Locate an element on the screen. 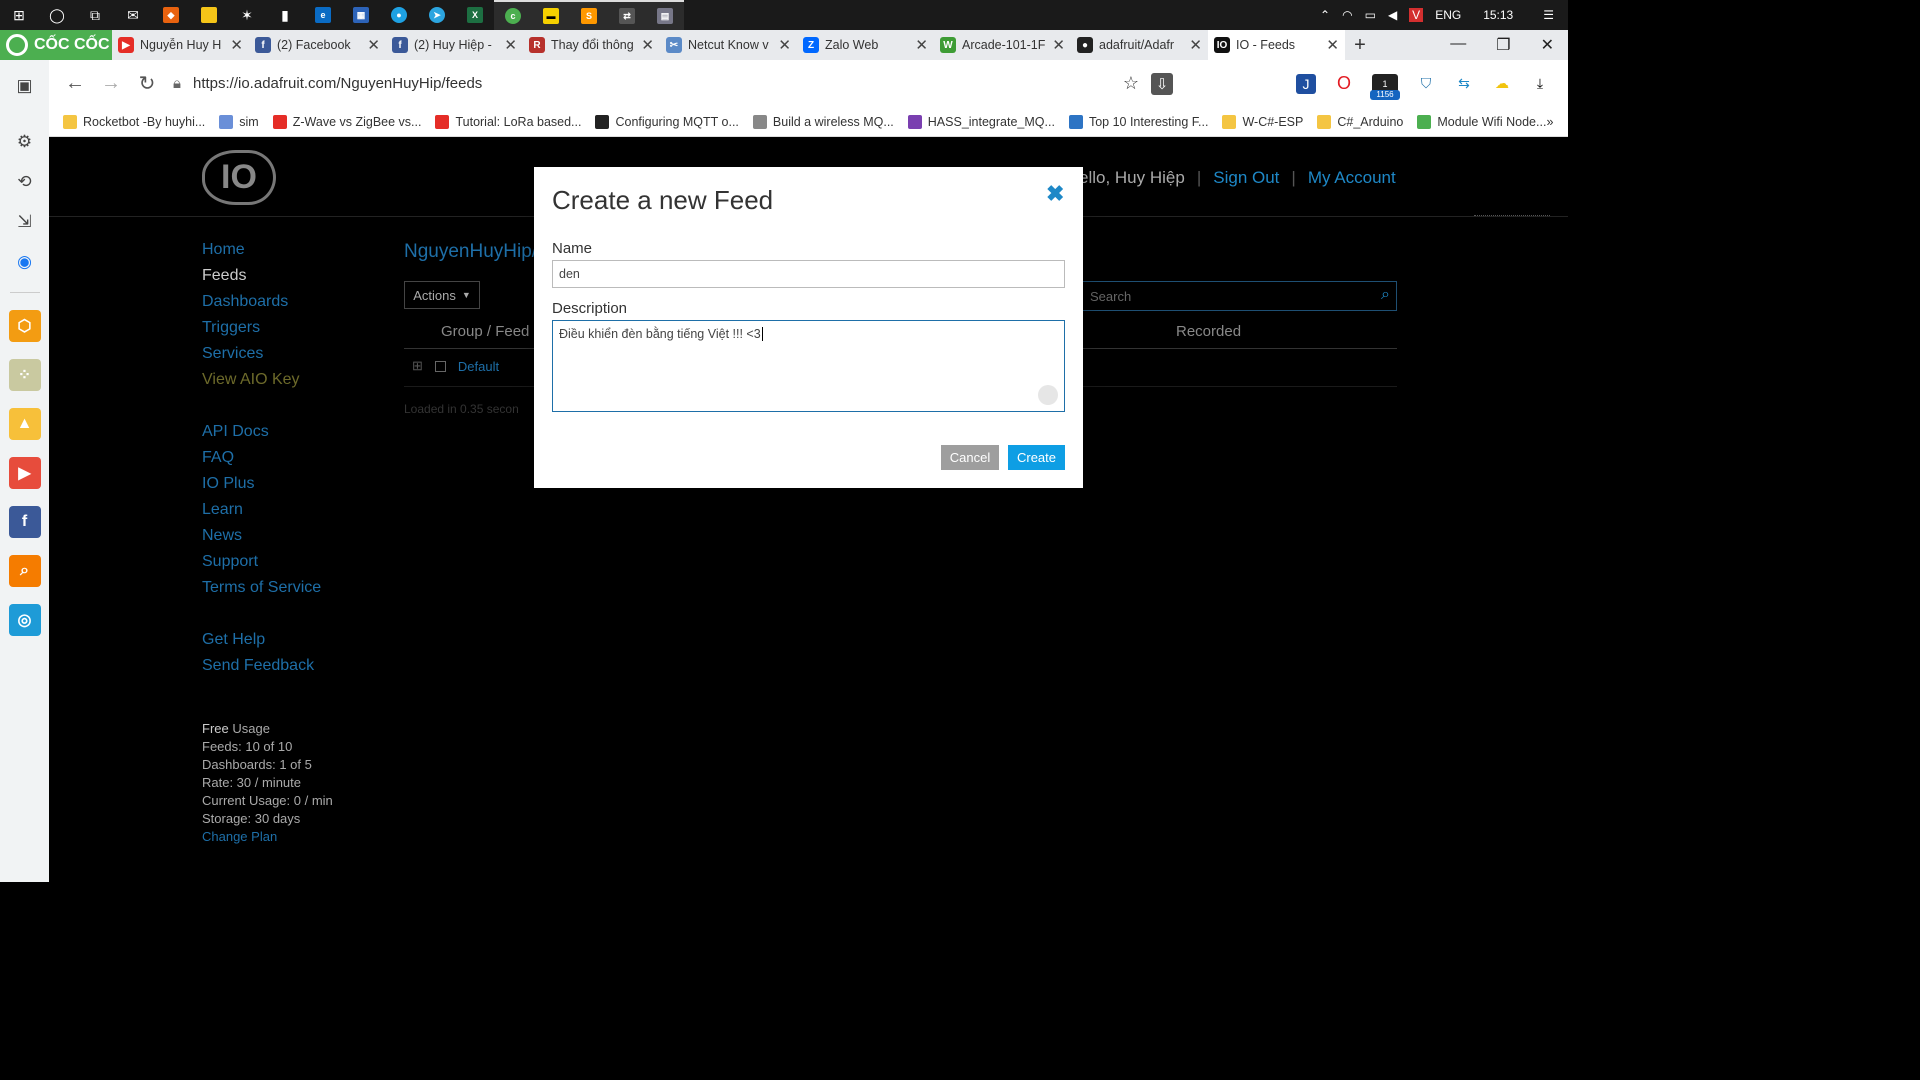  feed-search-input: Search ⌕ is located at coordinates (1239, 296).